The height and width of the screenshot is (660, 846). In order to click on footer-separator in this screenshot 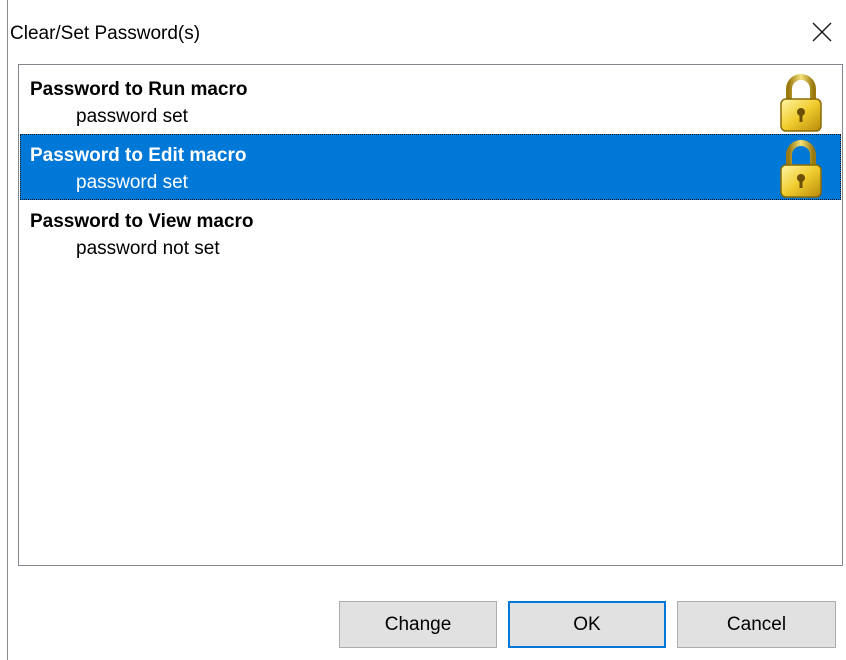, I will do `click(427, 572)`.